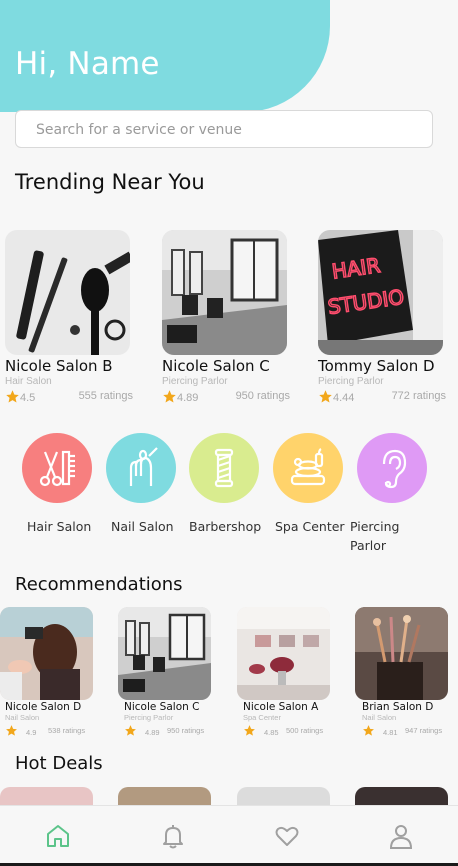  I want to click on bottom-navigation, so click(229, 835).